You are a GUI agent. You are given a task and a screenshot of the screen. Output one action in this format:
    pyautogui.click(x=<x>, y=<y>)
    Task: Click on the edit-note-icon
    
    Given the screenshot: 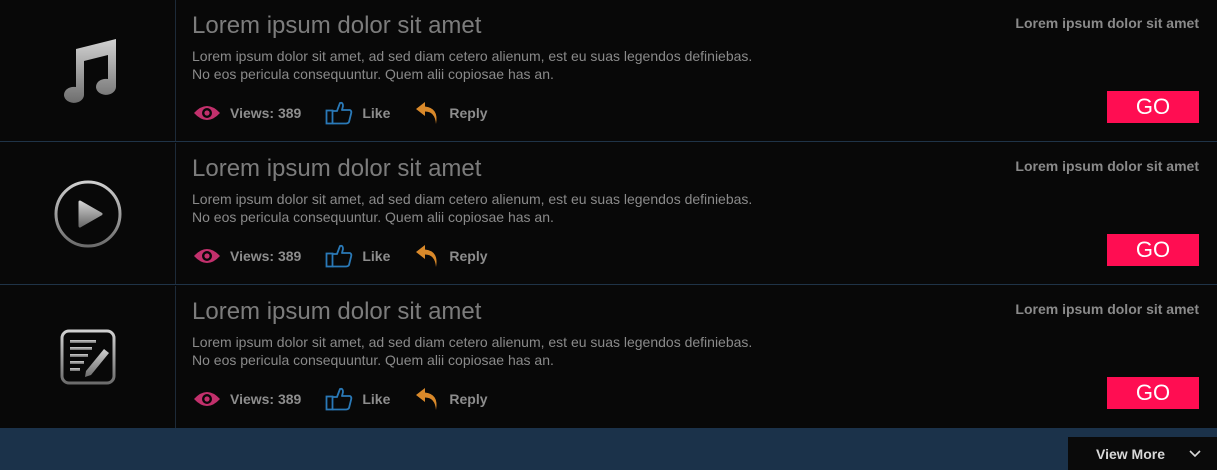 What is the action you would take?
    pyautogui.click(x=87, y=357)
    